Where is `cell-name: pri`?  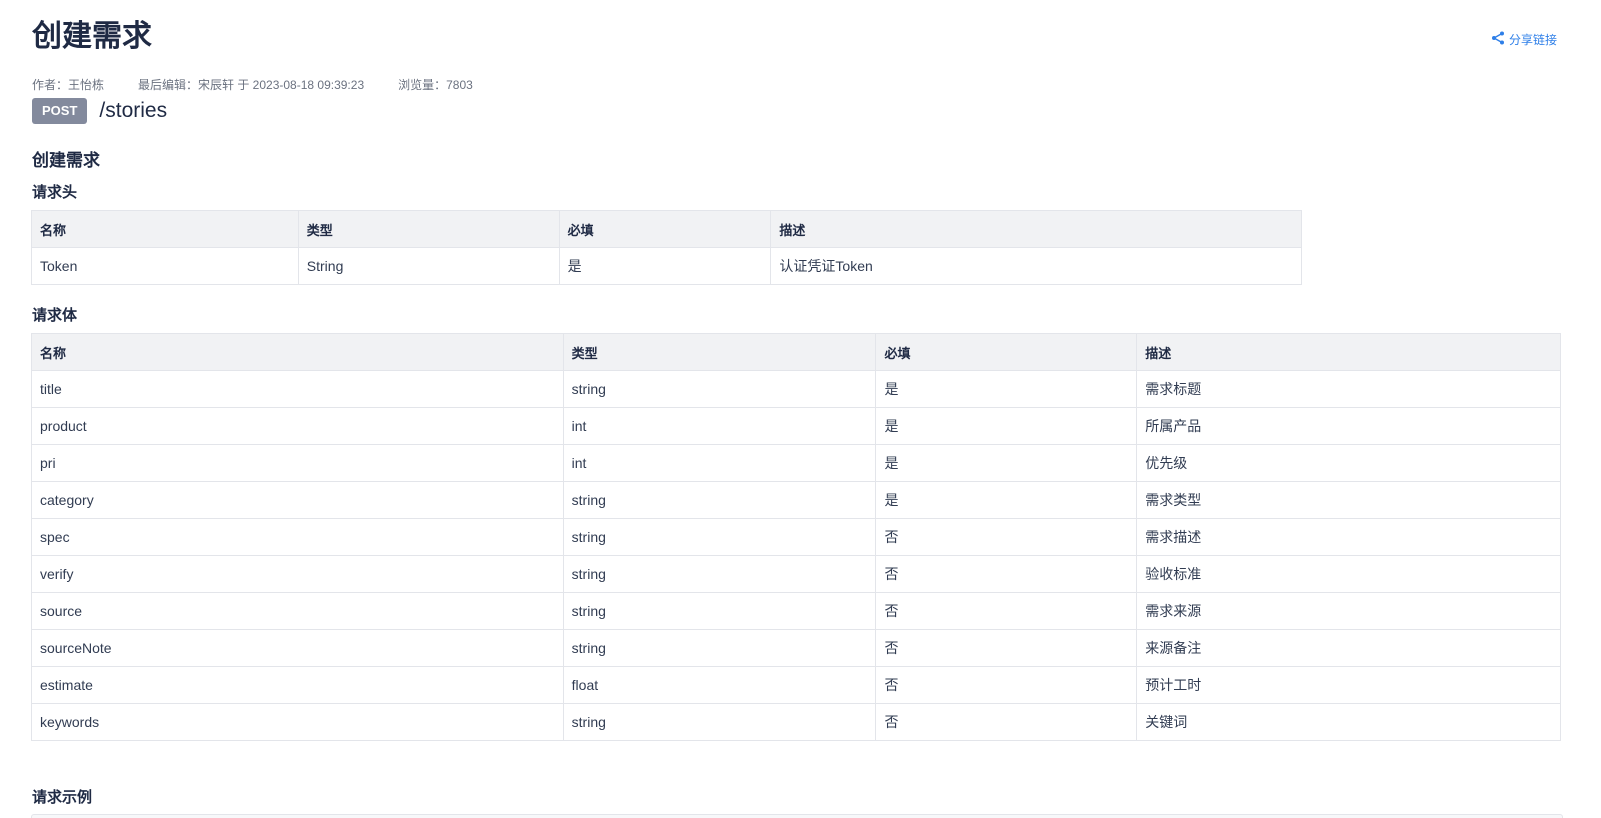
cell-name: pri is located at coordinates (297, 463).